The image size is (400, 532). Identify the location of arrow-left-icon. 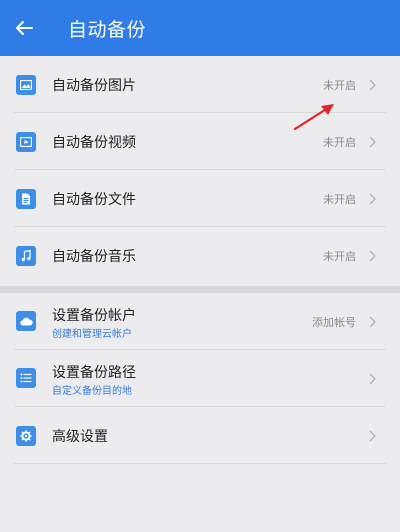
(24, 28).